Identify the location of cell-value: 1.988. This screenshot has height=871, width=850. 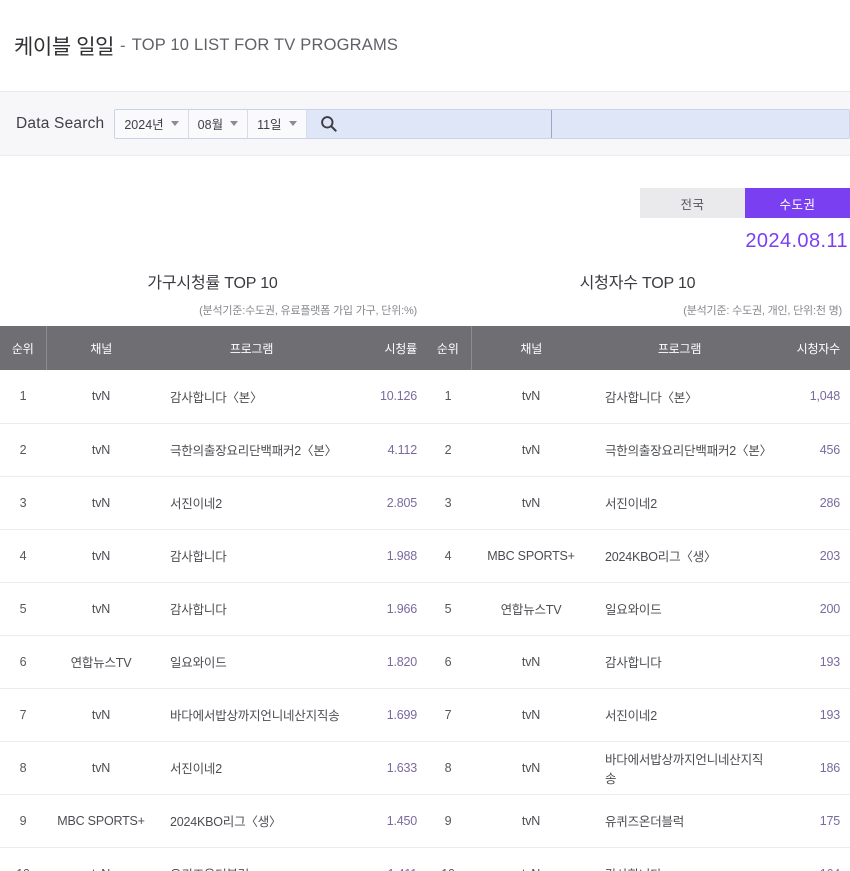
(386, 556).